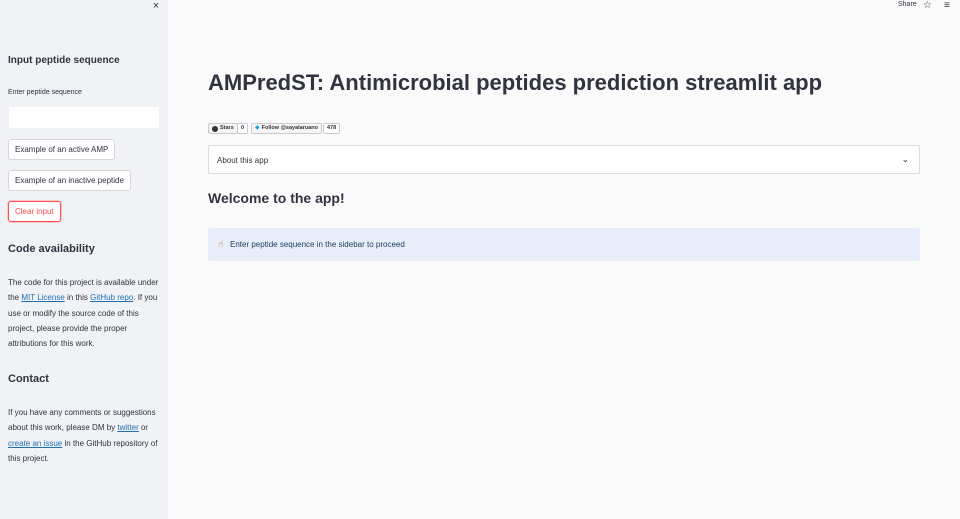 The image size is (960, 519). I want to click on welcome-heading: Welcome to the app!, so click(276, 198).